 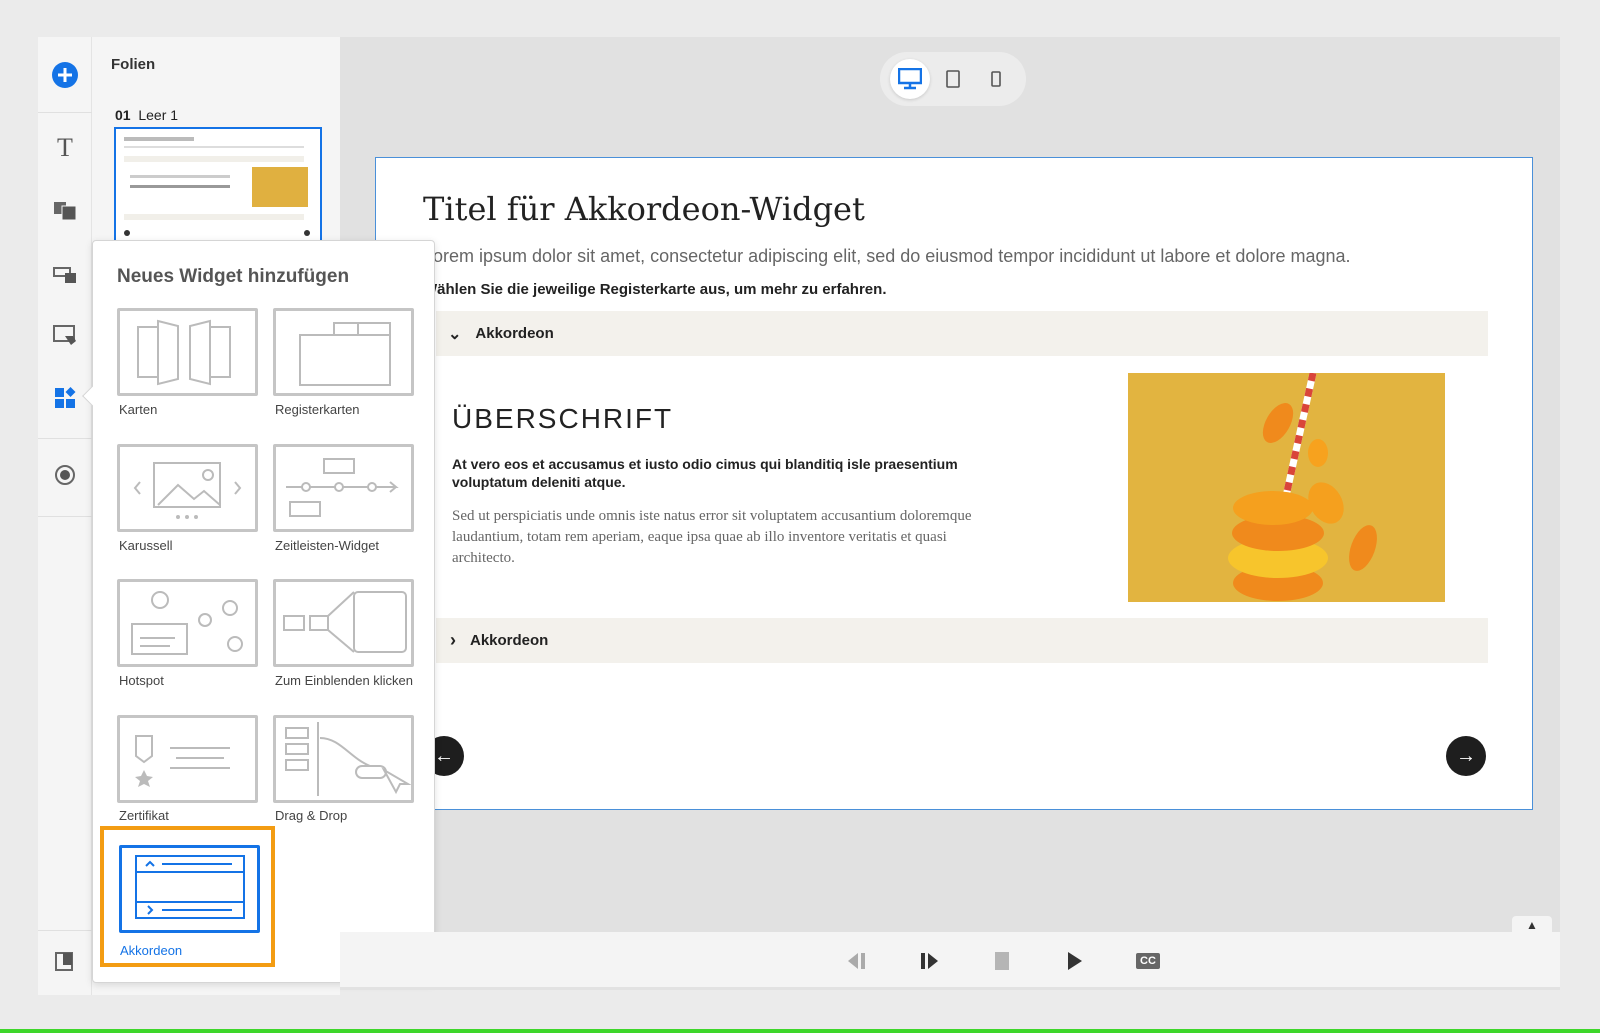 I want to click on next-slide-button: →, so click(x=1466, y=756).